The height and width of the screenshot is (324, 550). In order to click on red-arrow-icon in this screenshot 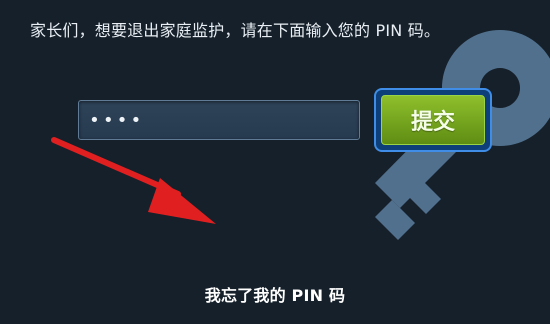, I will do `click(133, 180)`.